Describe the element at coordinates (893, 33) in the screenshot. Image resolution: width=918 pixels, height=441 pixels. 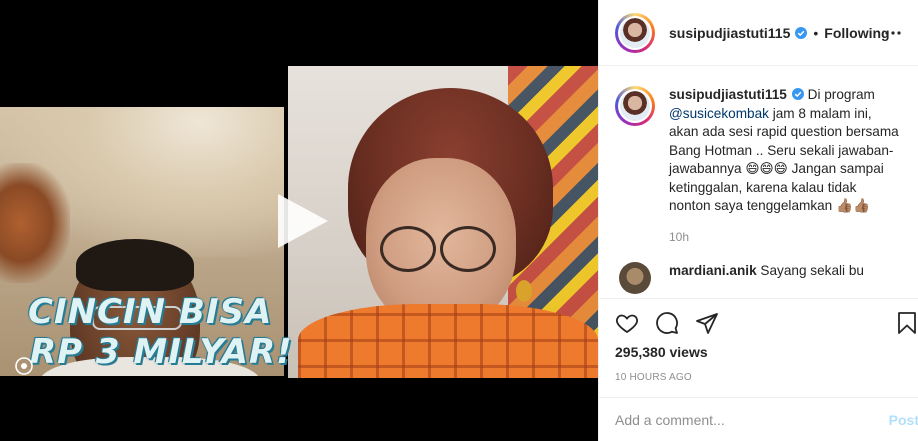
I see `more-dots-icon` at that location.